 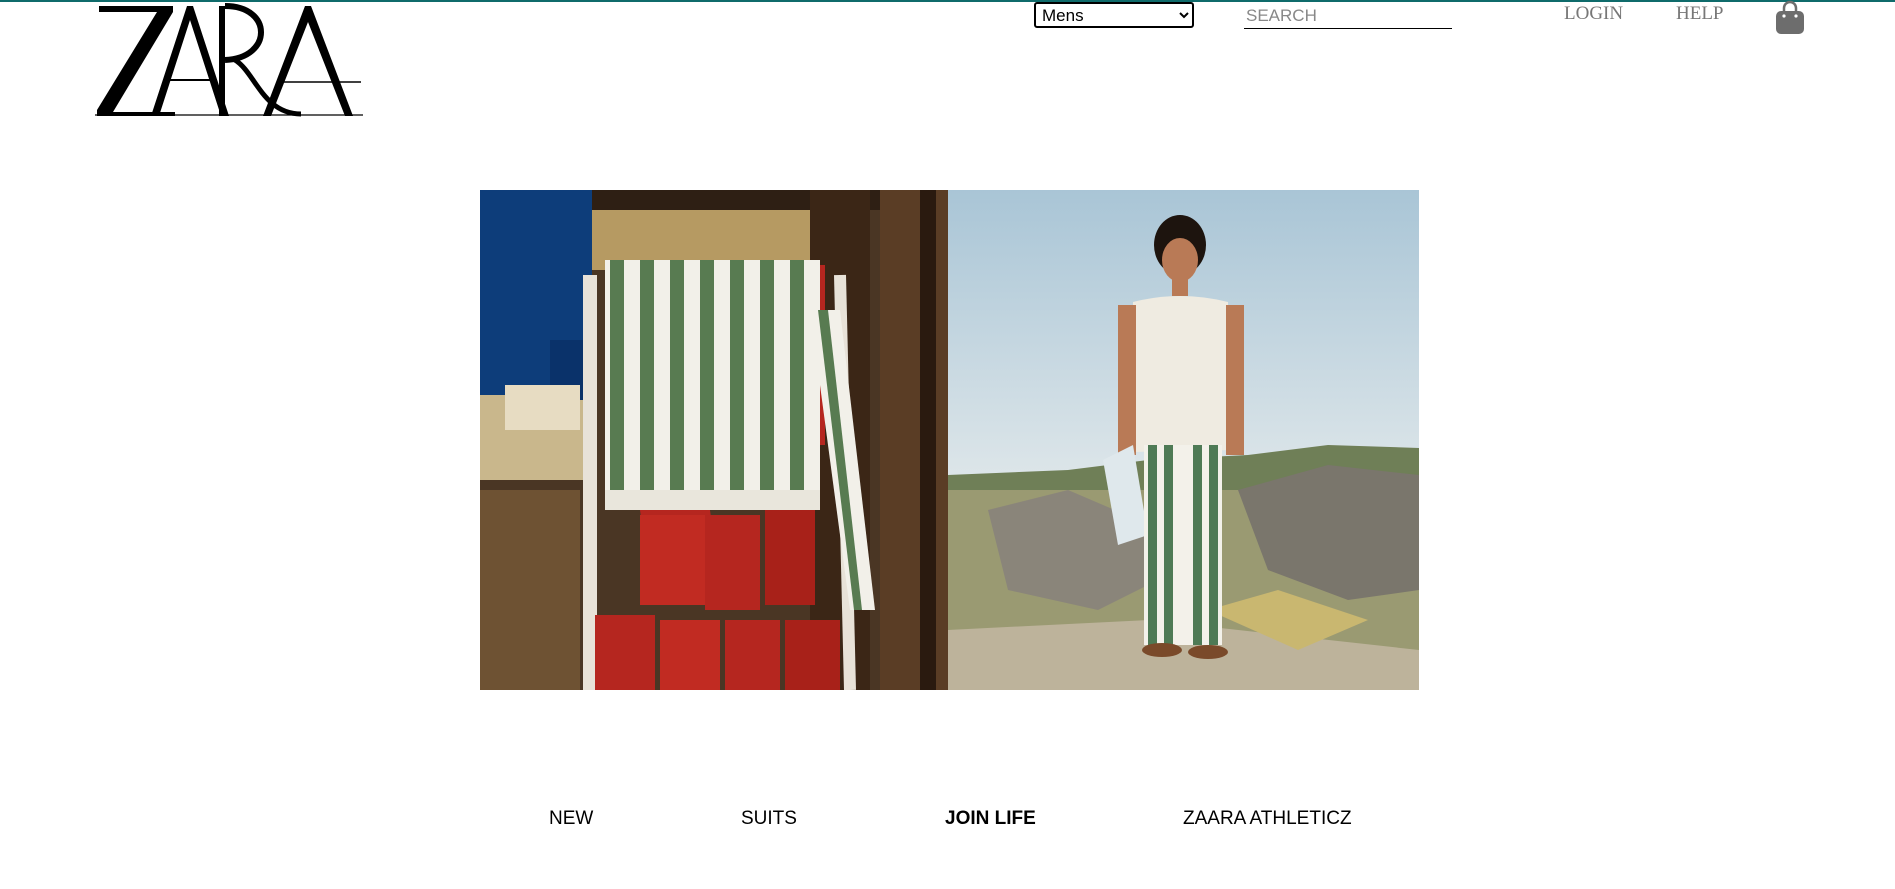 I want to click on category-zaara-athleticz: ZAARA ATHLETICZ, so click(x=1267, y=819).